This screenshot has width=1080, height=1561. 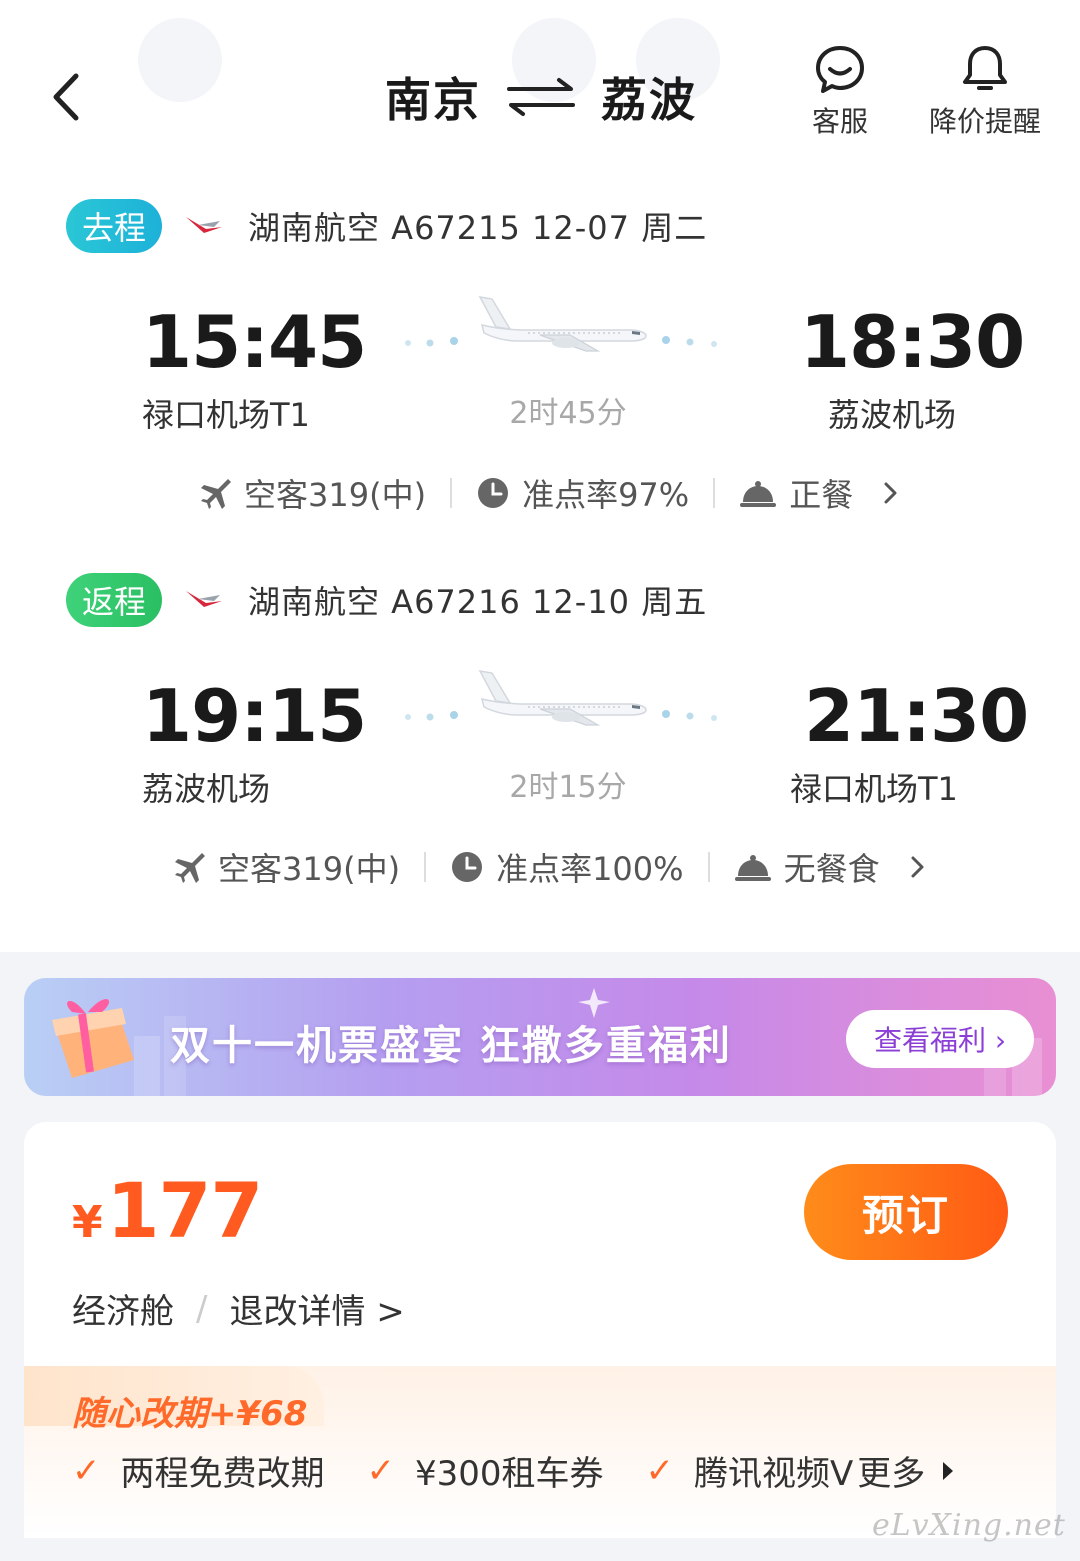 I want to click on outbound-arrive-airport: 荔波机场, so click(x=892, y=415).